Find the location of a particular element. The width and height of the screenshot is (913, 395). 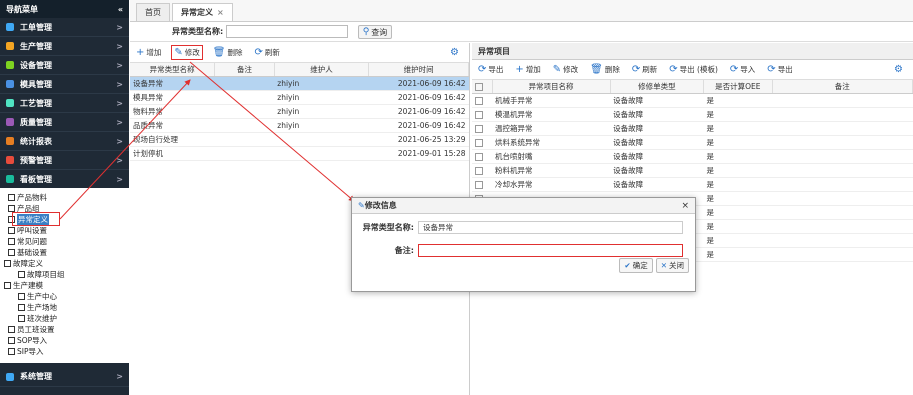

table-row: 烘料系统异常 设备故障是 is located at coordinates (692, 142).